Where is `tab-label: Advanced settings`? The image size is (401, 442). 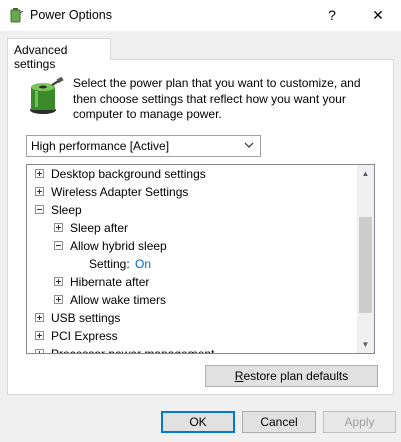
tab-label: Advanced settings is located at coordinates (41, 57).